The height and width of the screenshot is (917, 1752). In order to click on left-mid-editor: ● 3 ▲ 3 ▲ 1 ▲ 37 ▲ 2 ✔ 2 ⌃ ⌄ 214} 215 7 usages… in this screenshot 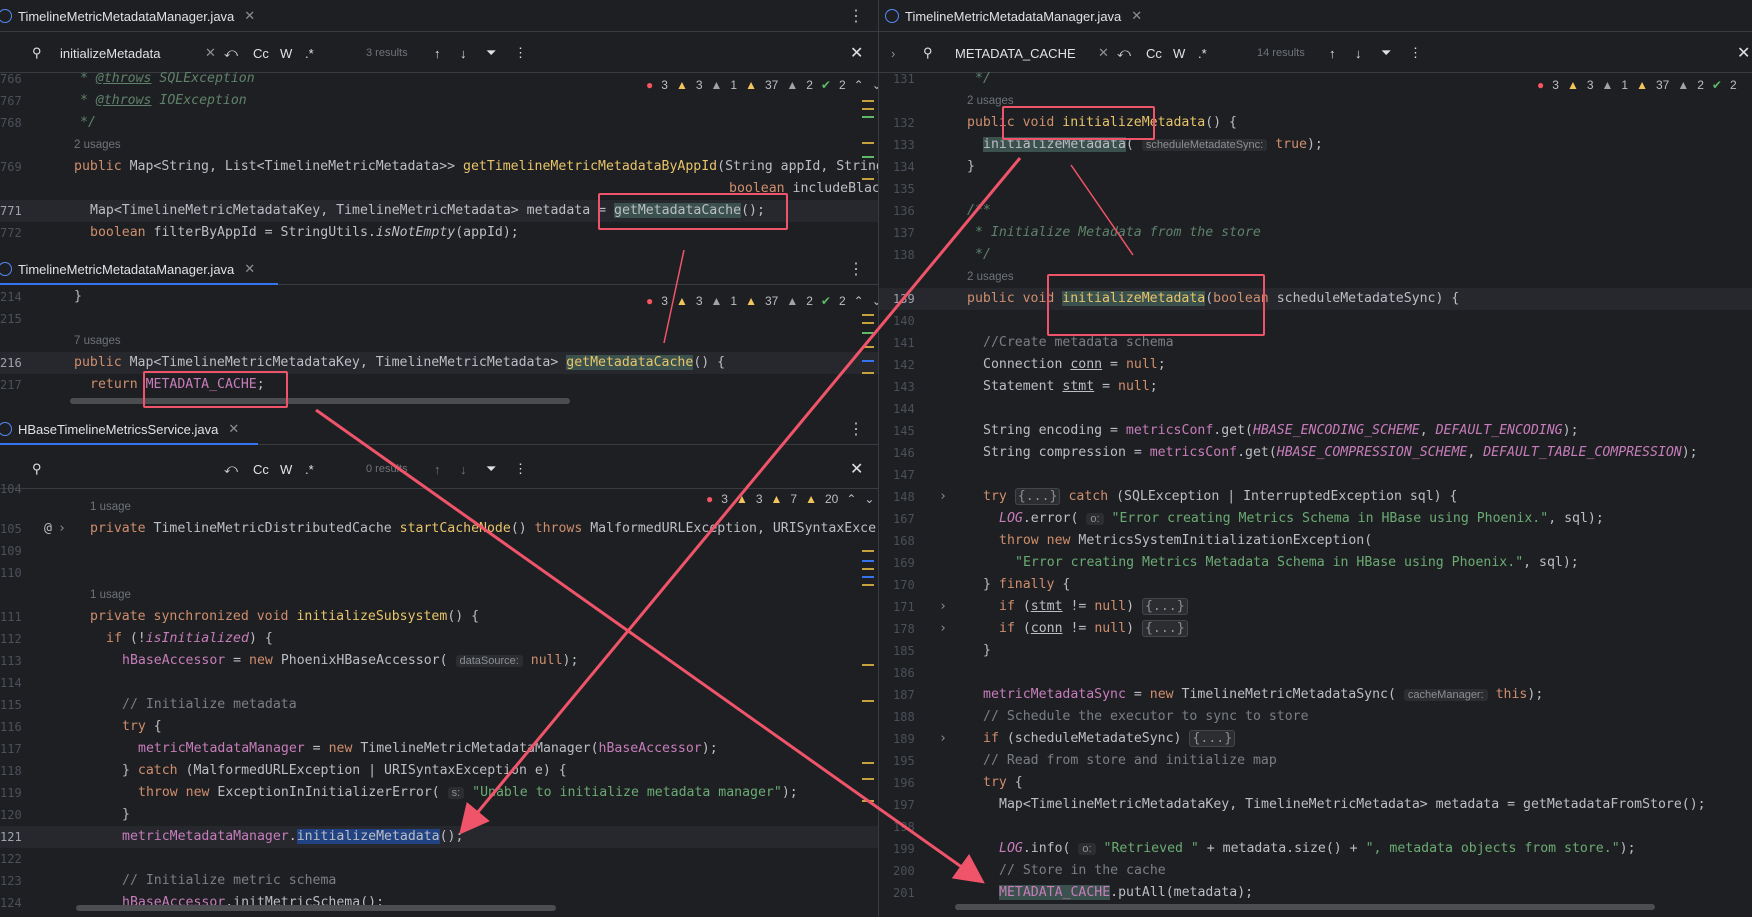, I will do `click(439, 346)`.